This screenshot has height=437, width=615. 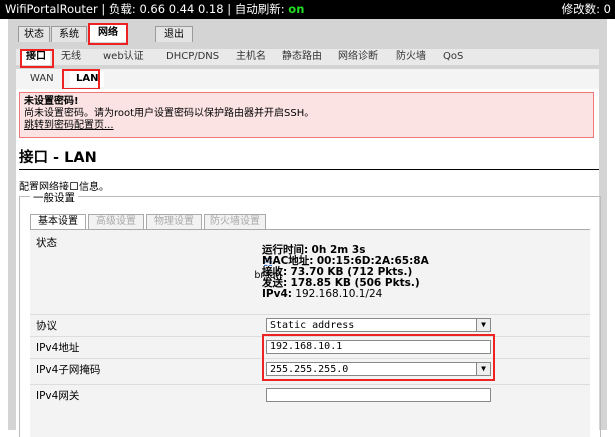 I want to click on highlight-interfaces-tab, so click(x=37, y=58).